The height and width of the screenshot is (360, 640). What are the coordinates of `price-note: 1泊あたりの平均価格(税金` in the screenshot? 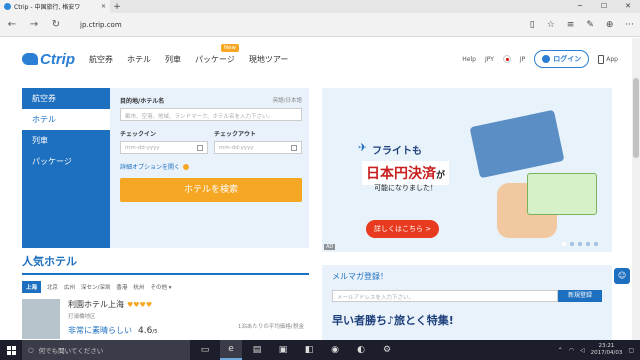 It's located at (270, 327).